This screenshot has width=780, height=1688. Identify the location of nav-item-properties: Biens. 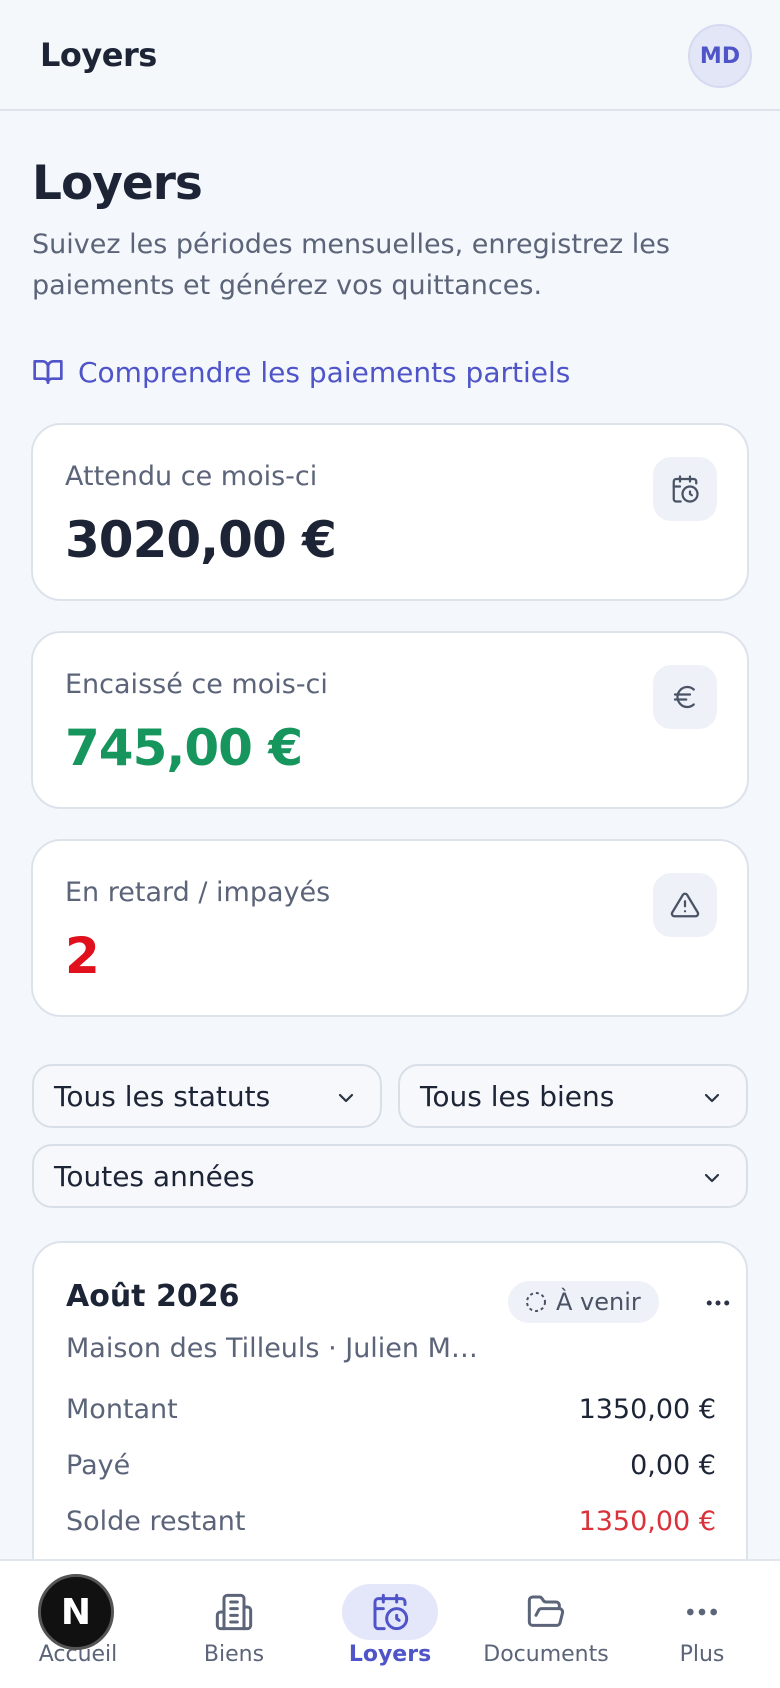
(234, 1624).